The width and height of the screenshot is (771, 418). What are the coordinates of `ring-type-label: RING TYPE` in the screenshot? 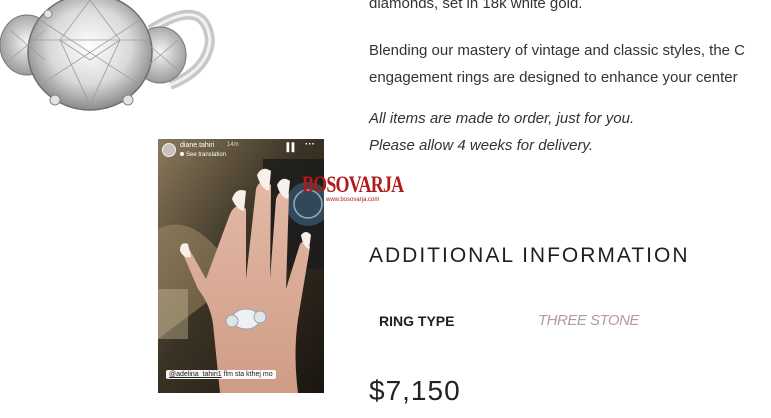 It's located at (417, 321).